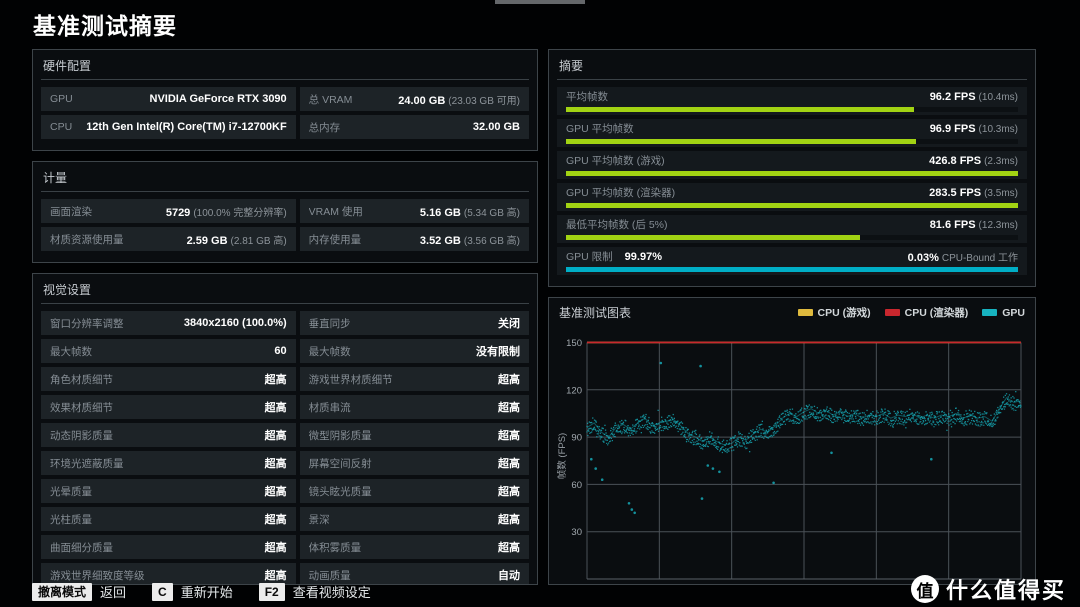 Image resolution: width=1080 pixels, height=607 pixels. Describe the element at coordinates (595, 313) in the screenshot. I see `chart-title: 基准测试图表` at that location.